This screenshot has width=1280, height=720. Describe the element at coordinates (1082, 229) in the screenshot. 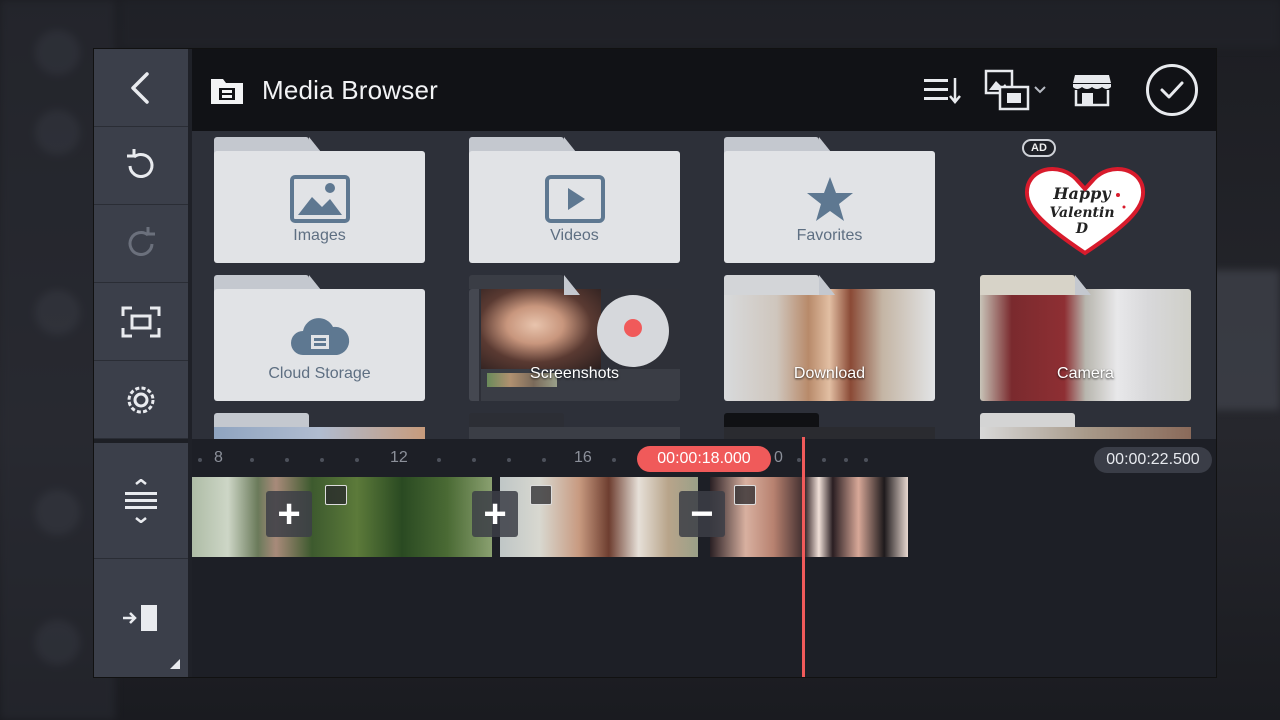

I see `ad-text-3: D` at that location.